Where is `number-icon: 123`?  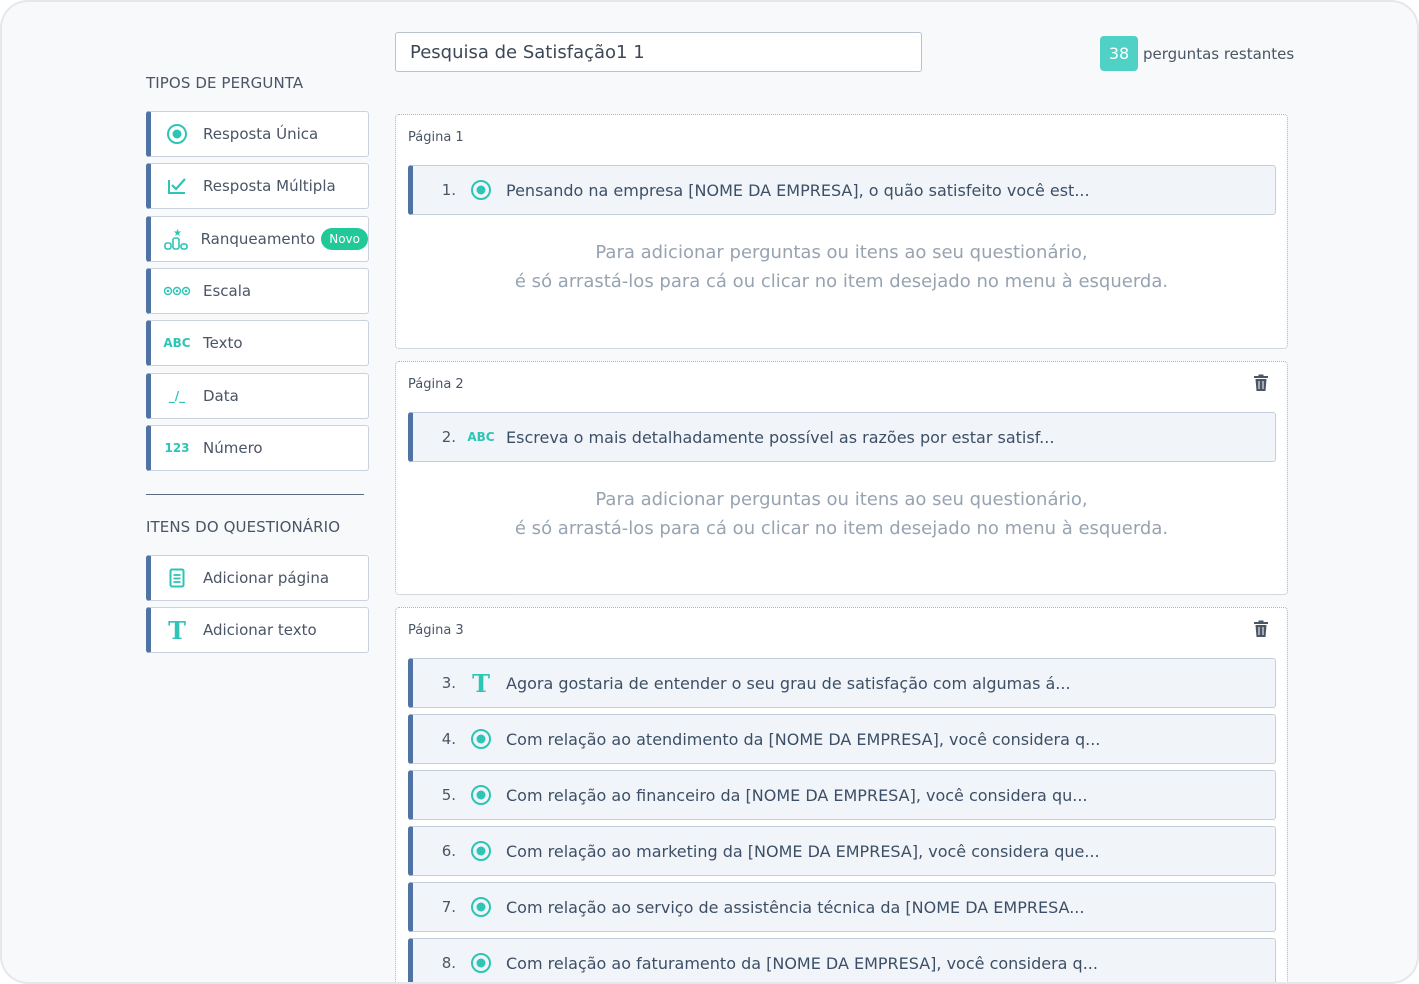
number-icon: 123 is located at coordinates (177, 448).